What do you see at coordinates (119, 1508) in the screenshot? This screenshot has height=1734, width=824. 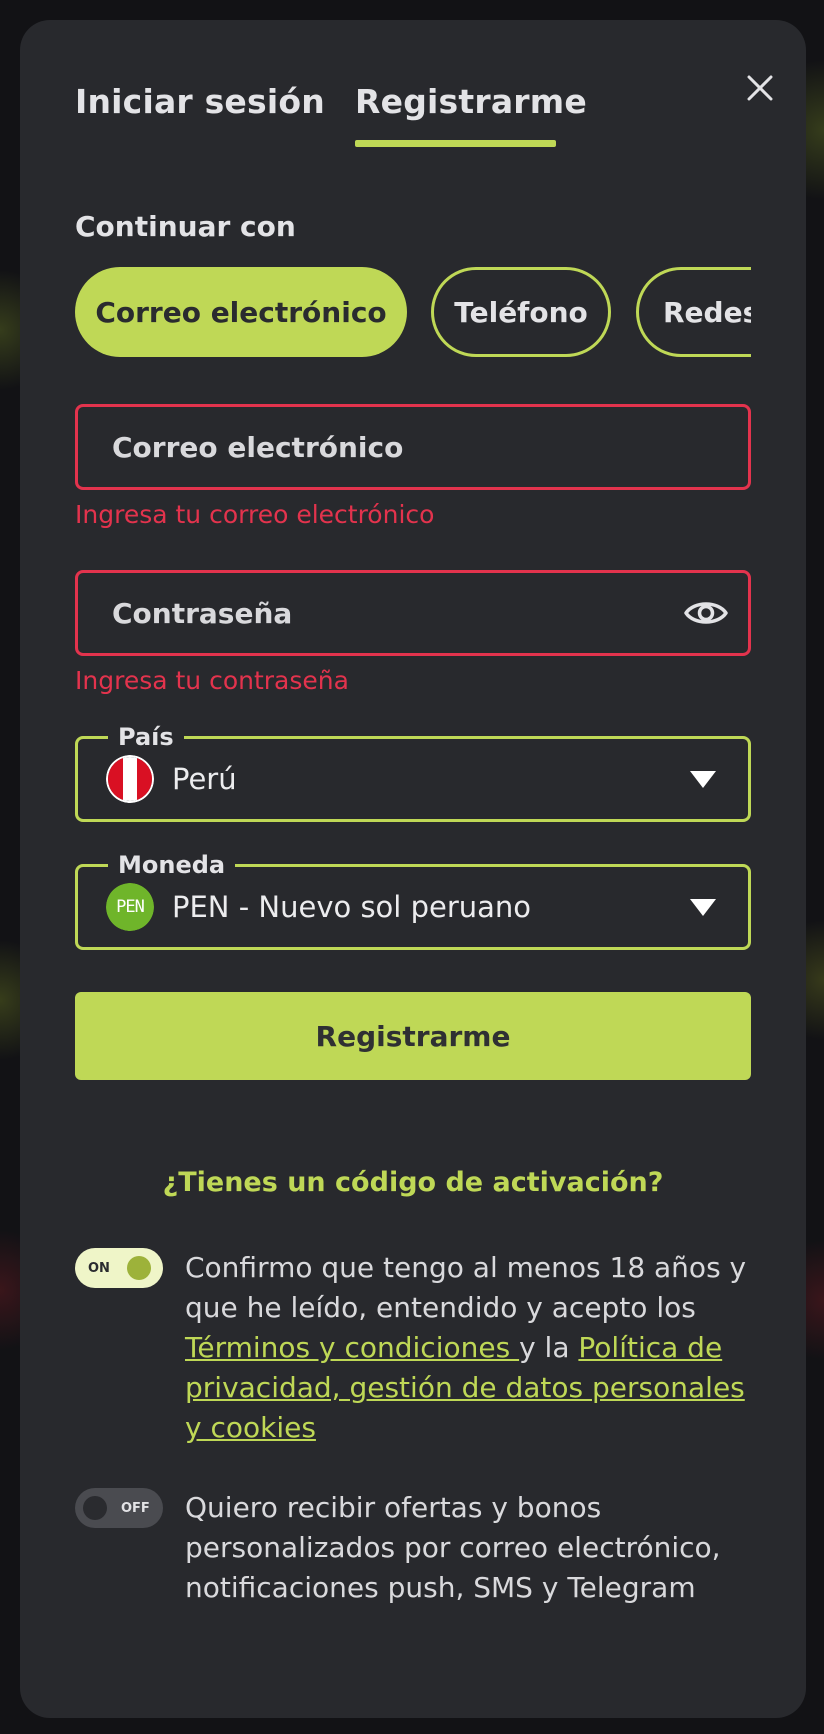 I see `offers-toggle: OFF` at bounding box center [119, 1508].